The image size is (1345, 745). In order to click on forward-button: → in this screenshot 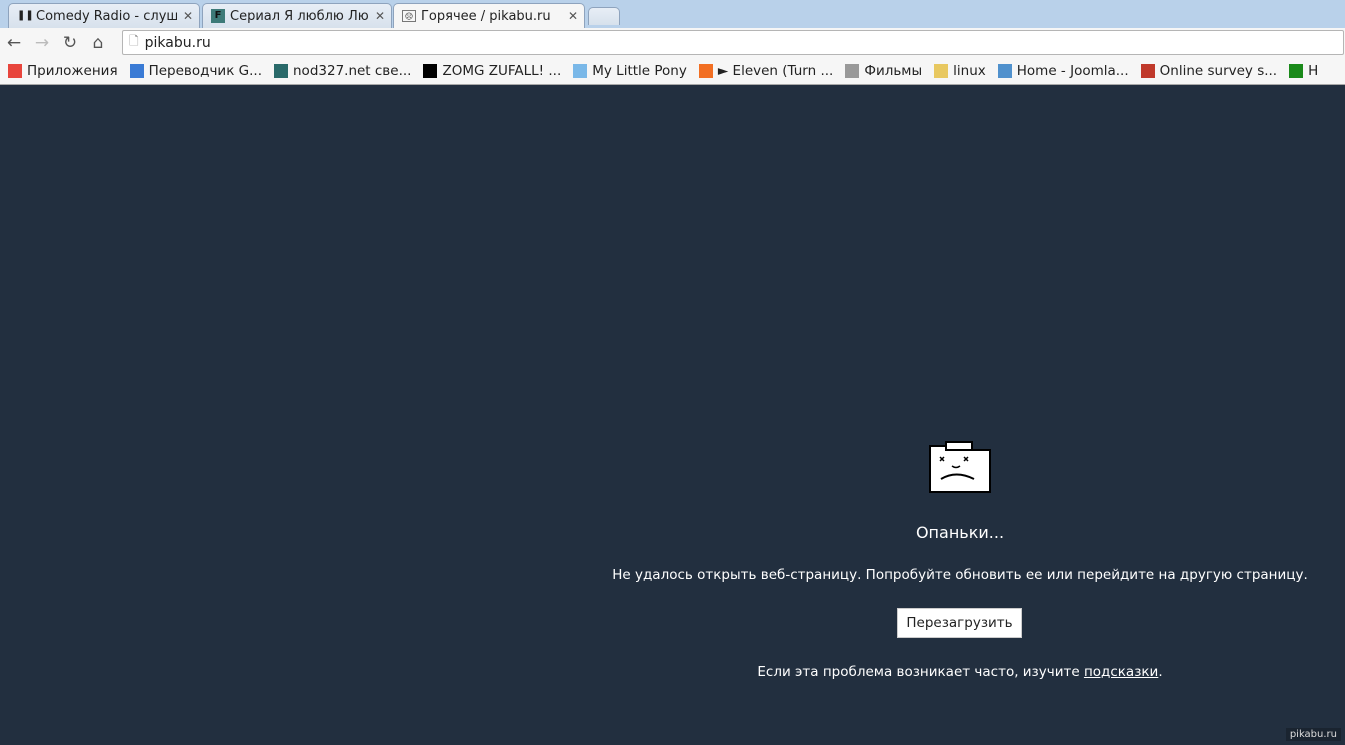, I will do `click(42, 43)`.